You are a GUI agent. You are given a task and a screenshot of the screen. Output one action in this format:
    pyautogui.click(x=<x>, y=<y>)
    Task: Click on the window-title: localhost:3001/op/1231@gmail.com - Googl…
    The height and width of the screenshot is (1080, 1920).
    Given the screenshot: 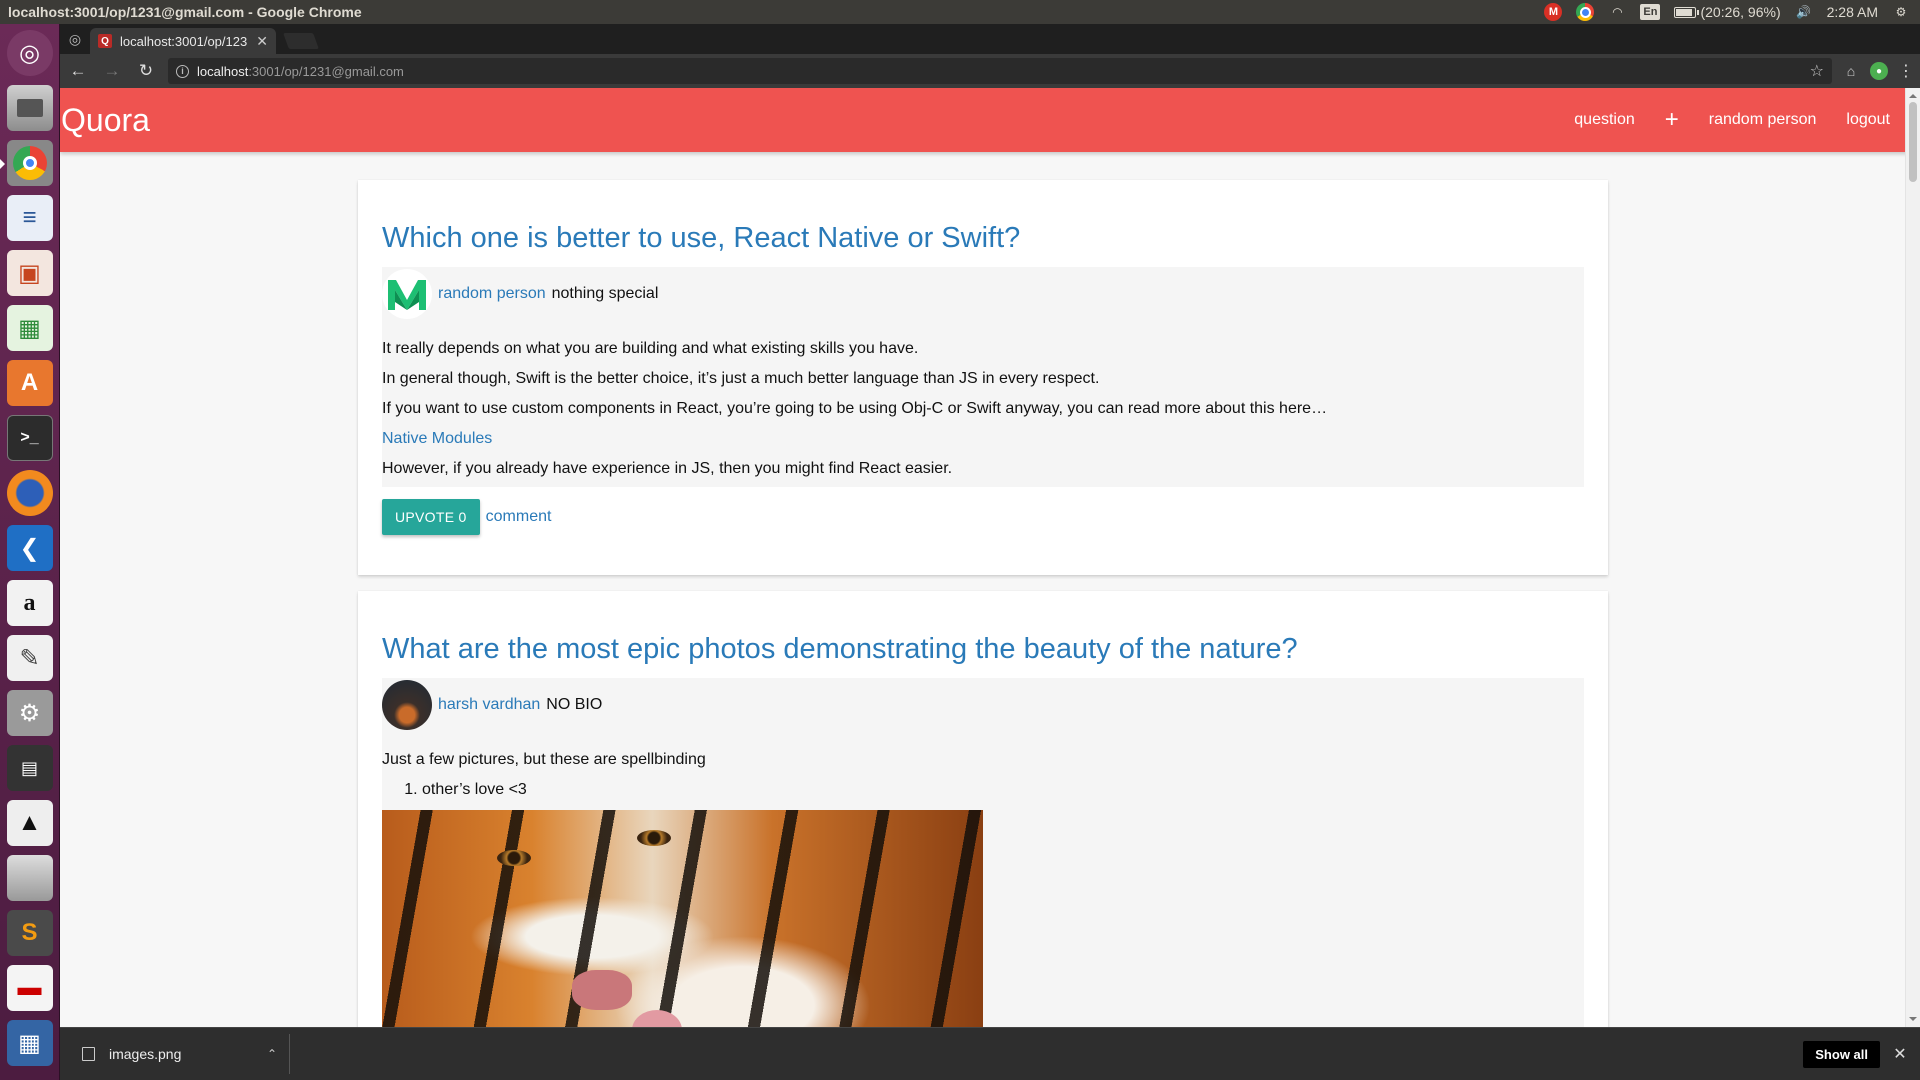 What is the action you would take?
    pyautogui.click(x=185, y=12)
    